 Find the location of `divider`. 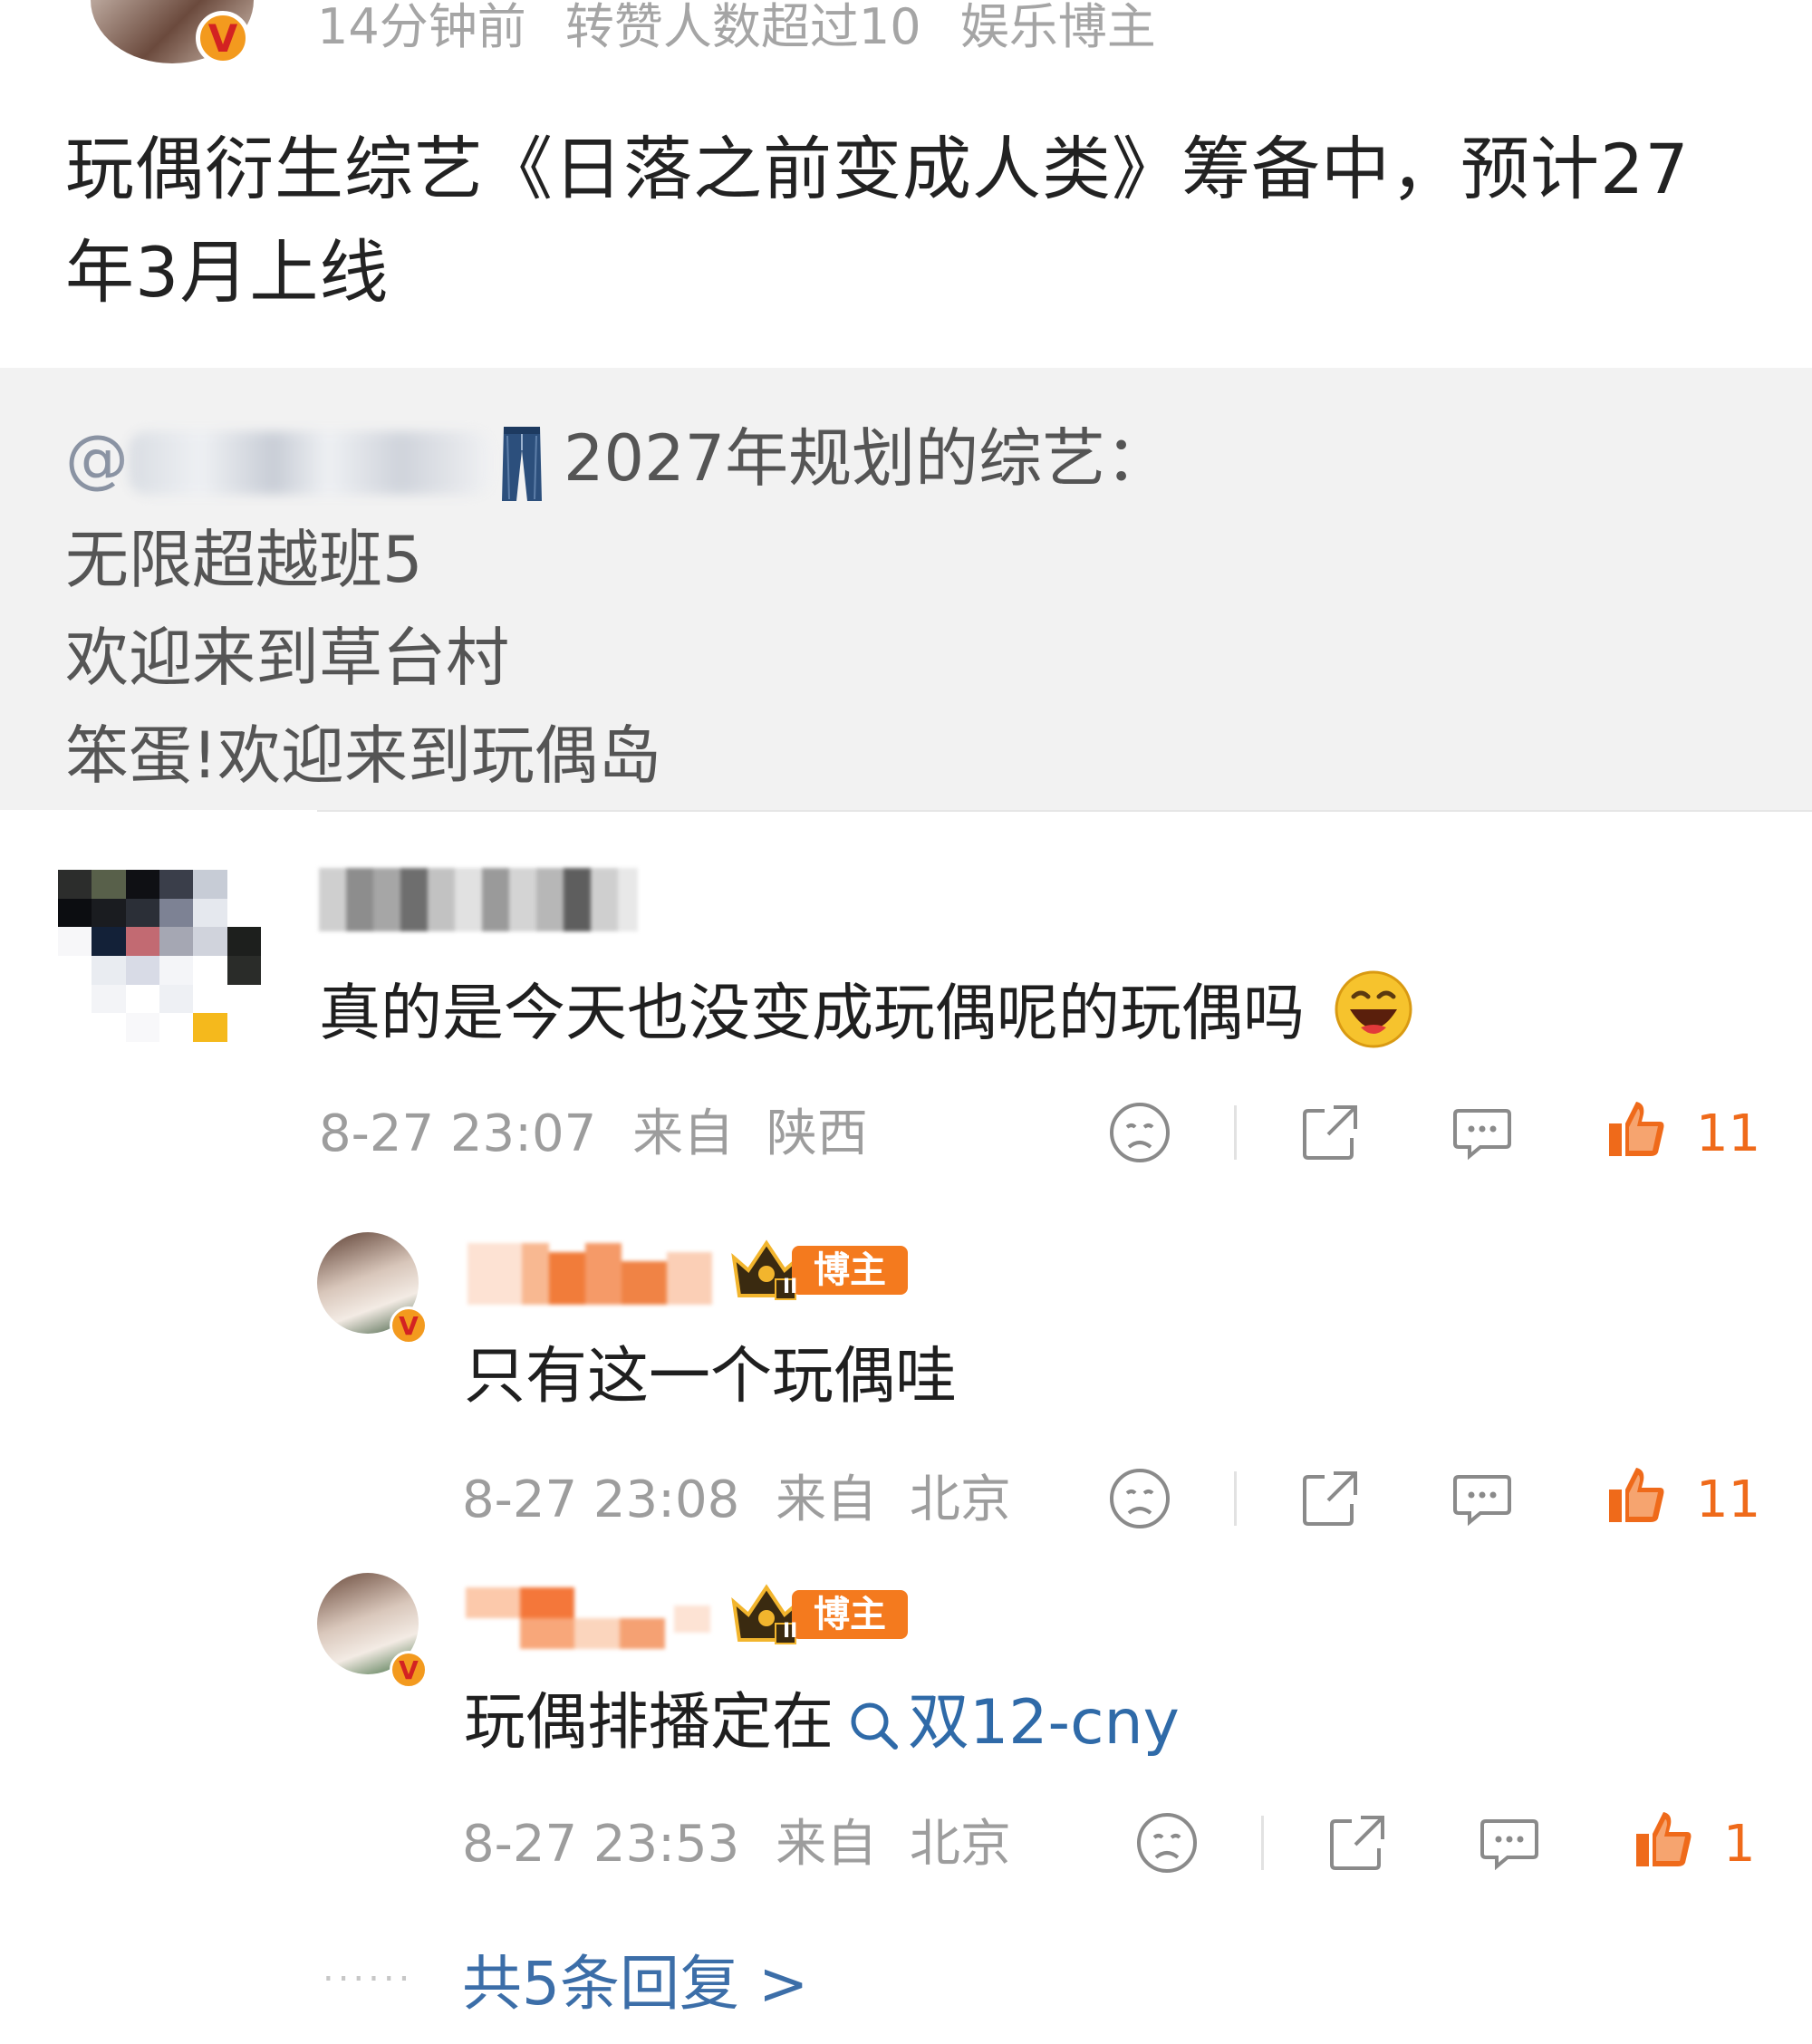

divider is located at coordinates (1064, 811).